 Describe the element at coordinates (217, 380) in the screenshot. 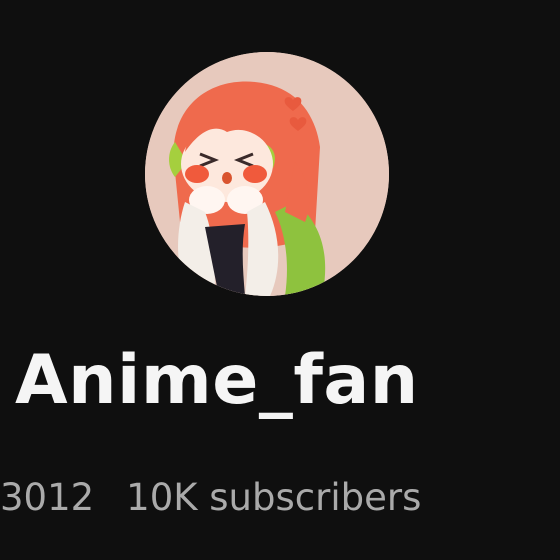

I see `channel-name: Anime_fan` at that location.